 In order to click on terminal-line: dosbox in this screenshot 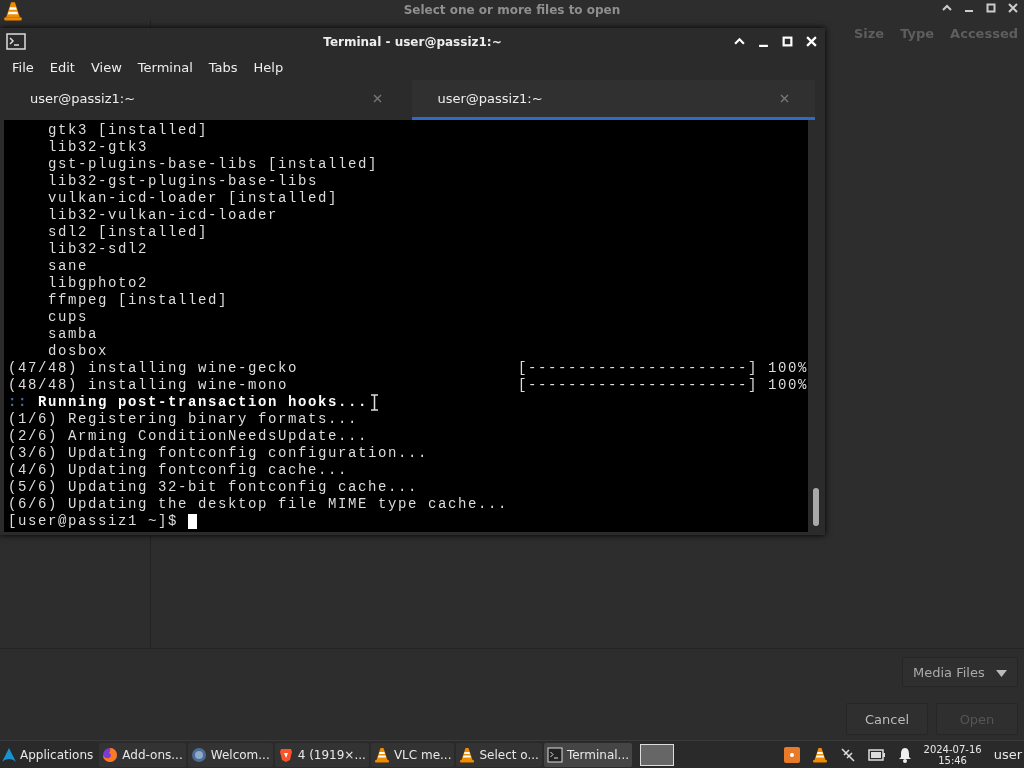, I will do `click(78, 351)`.